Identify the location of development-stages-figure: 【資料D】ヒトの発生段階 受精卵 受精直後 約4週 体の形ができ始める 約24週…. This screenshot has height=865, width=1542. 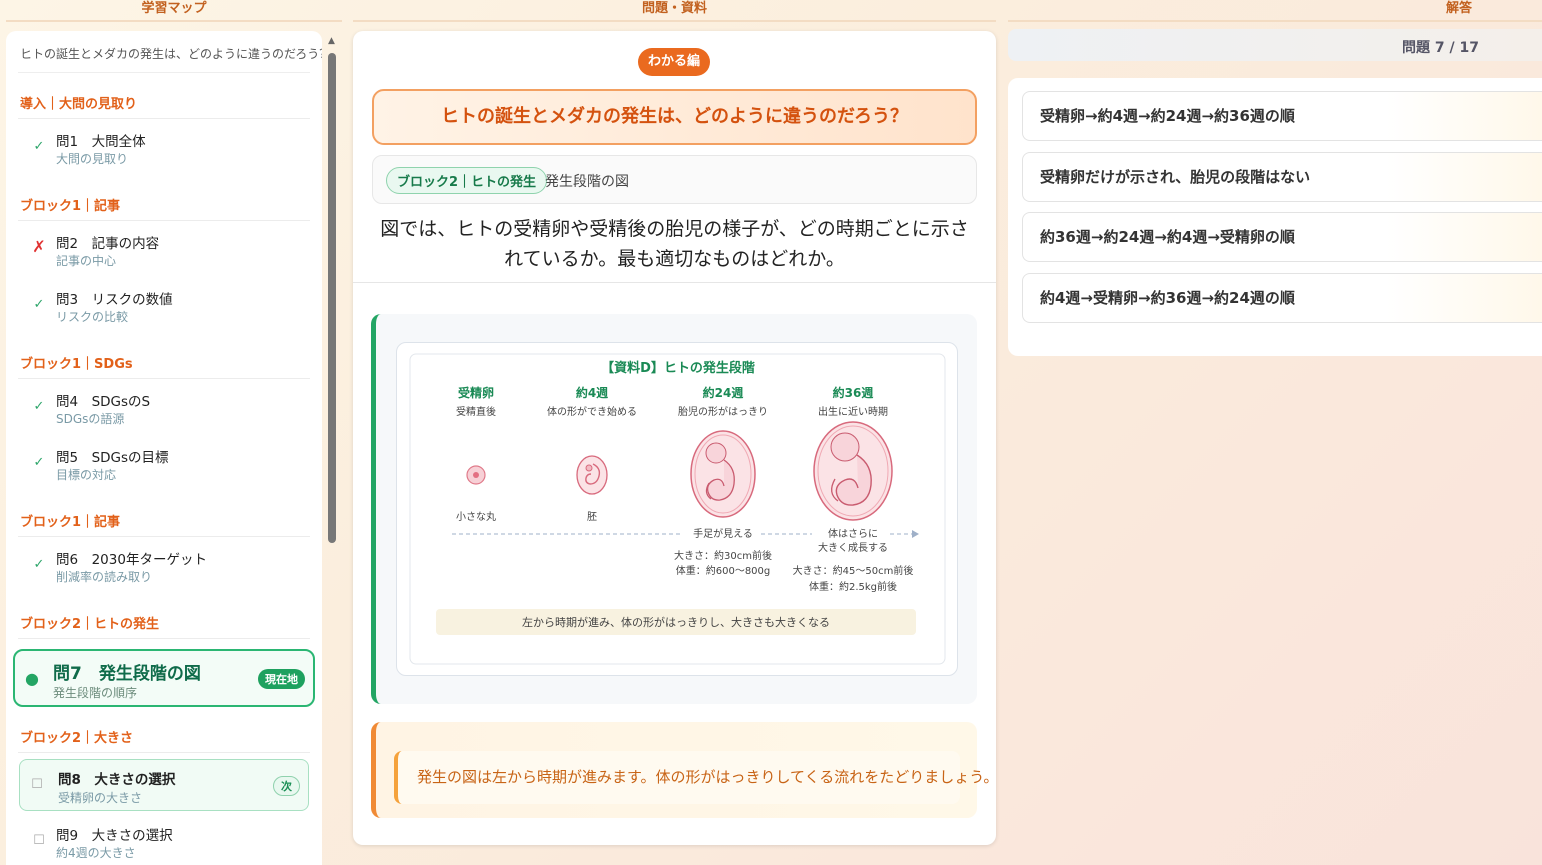
(677, 509).